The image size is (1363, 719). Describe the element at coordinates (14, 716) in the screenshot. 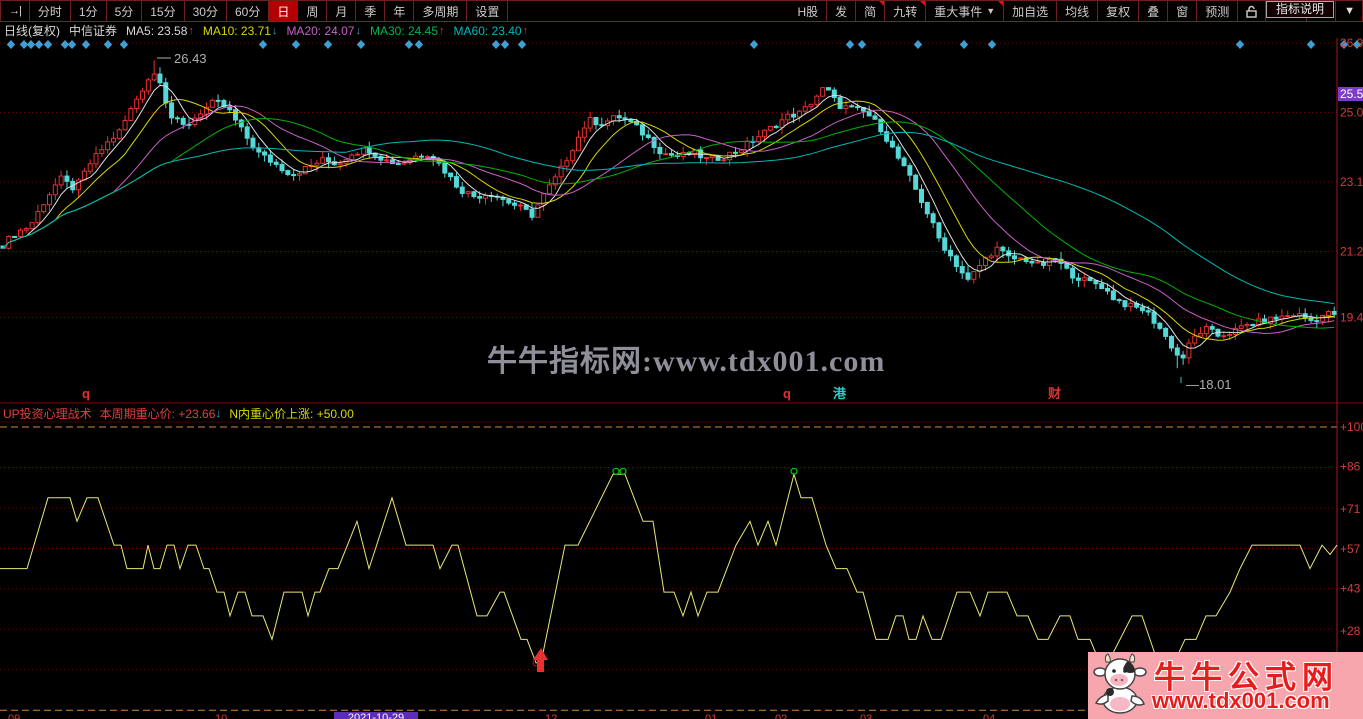

I see `date-tick-0: 09` at that location.